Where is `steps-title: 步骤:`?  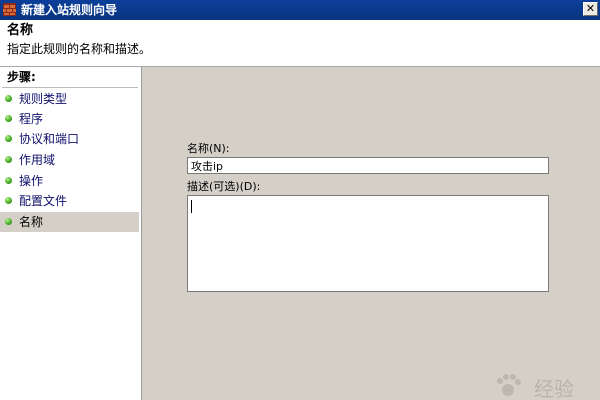
steps-title: 步骤: is located at coordinates (21, 77).